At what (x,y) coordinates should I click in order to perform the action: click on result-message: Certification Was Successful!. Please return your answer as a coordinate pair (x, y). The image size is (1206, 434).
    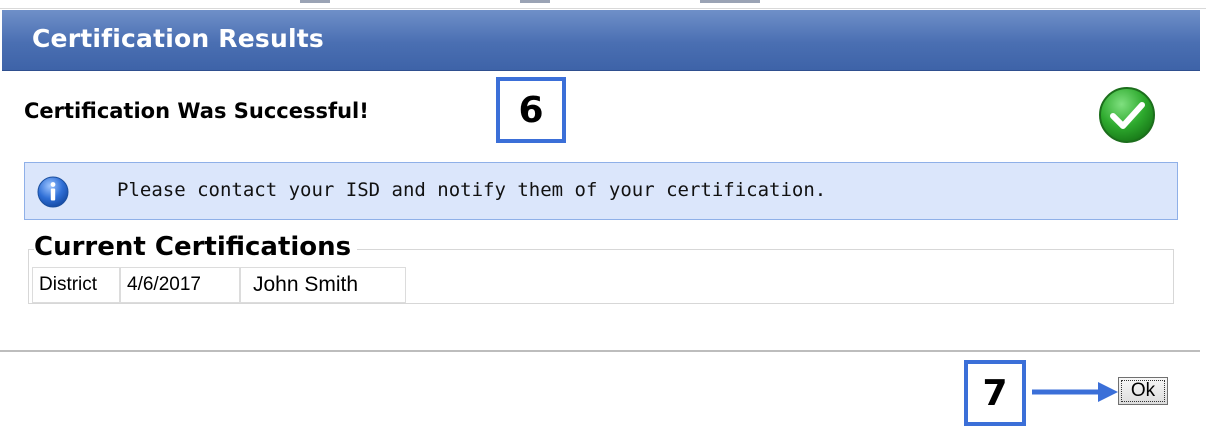
    Looking at the image, I should click on (196, 111).